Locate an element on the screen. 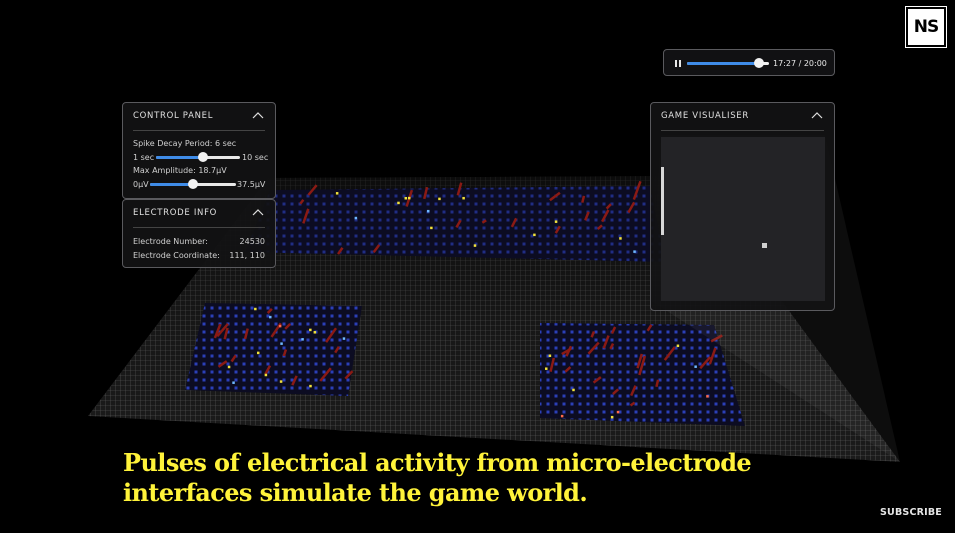 This screenshot has height=533, width=955. electrode-info-header: ELECTRODE INFO is located at coordinates (199, 214).